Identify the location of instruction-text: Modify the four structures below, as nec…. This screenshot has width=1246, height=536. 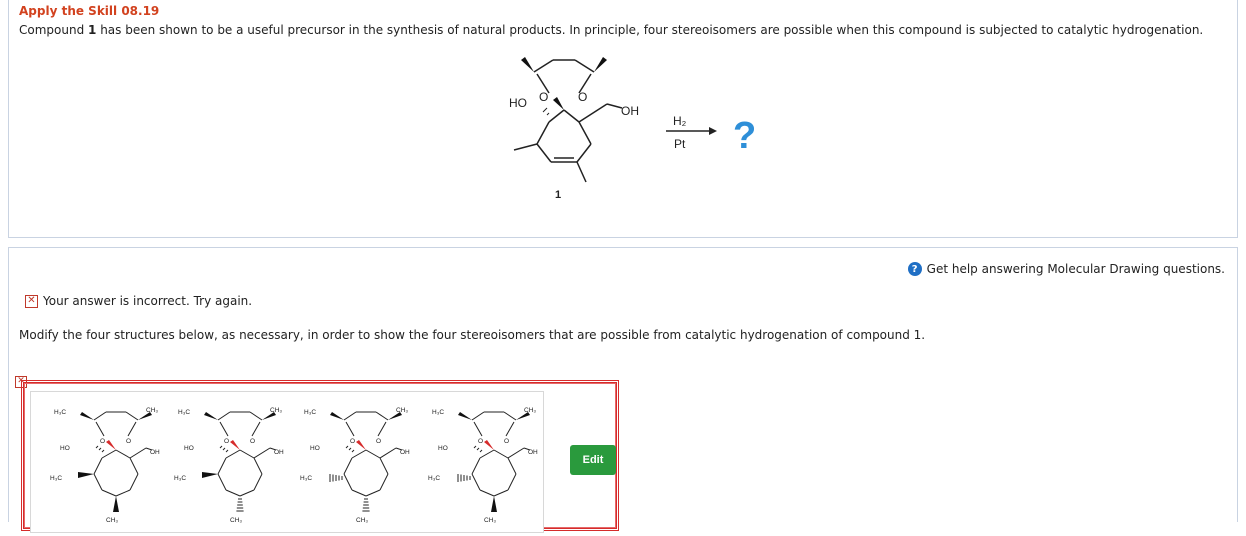
(472, 335).